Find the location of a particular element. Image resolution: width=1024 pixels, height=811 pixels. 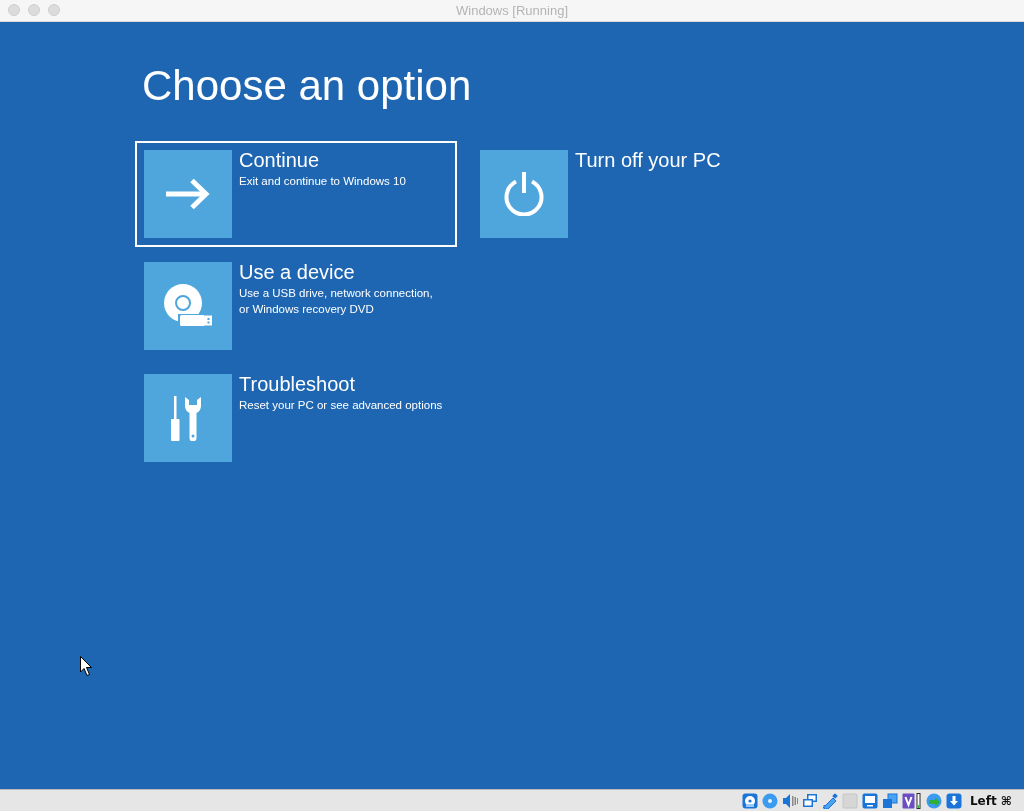

screen-heading: Choose an option is located at coordinates (307, 86).